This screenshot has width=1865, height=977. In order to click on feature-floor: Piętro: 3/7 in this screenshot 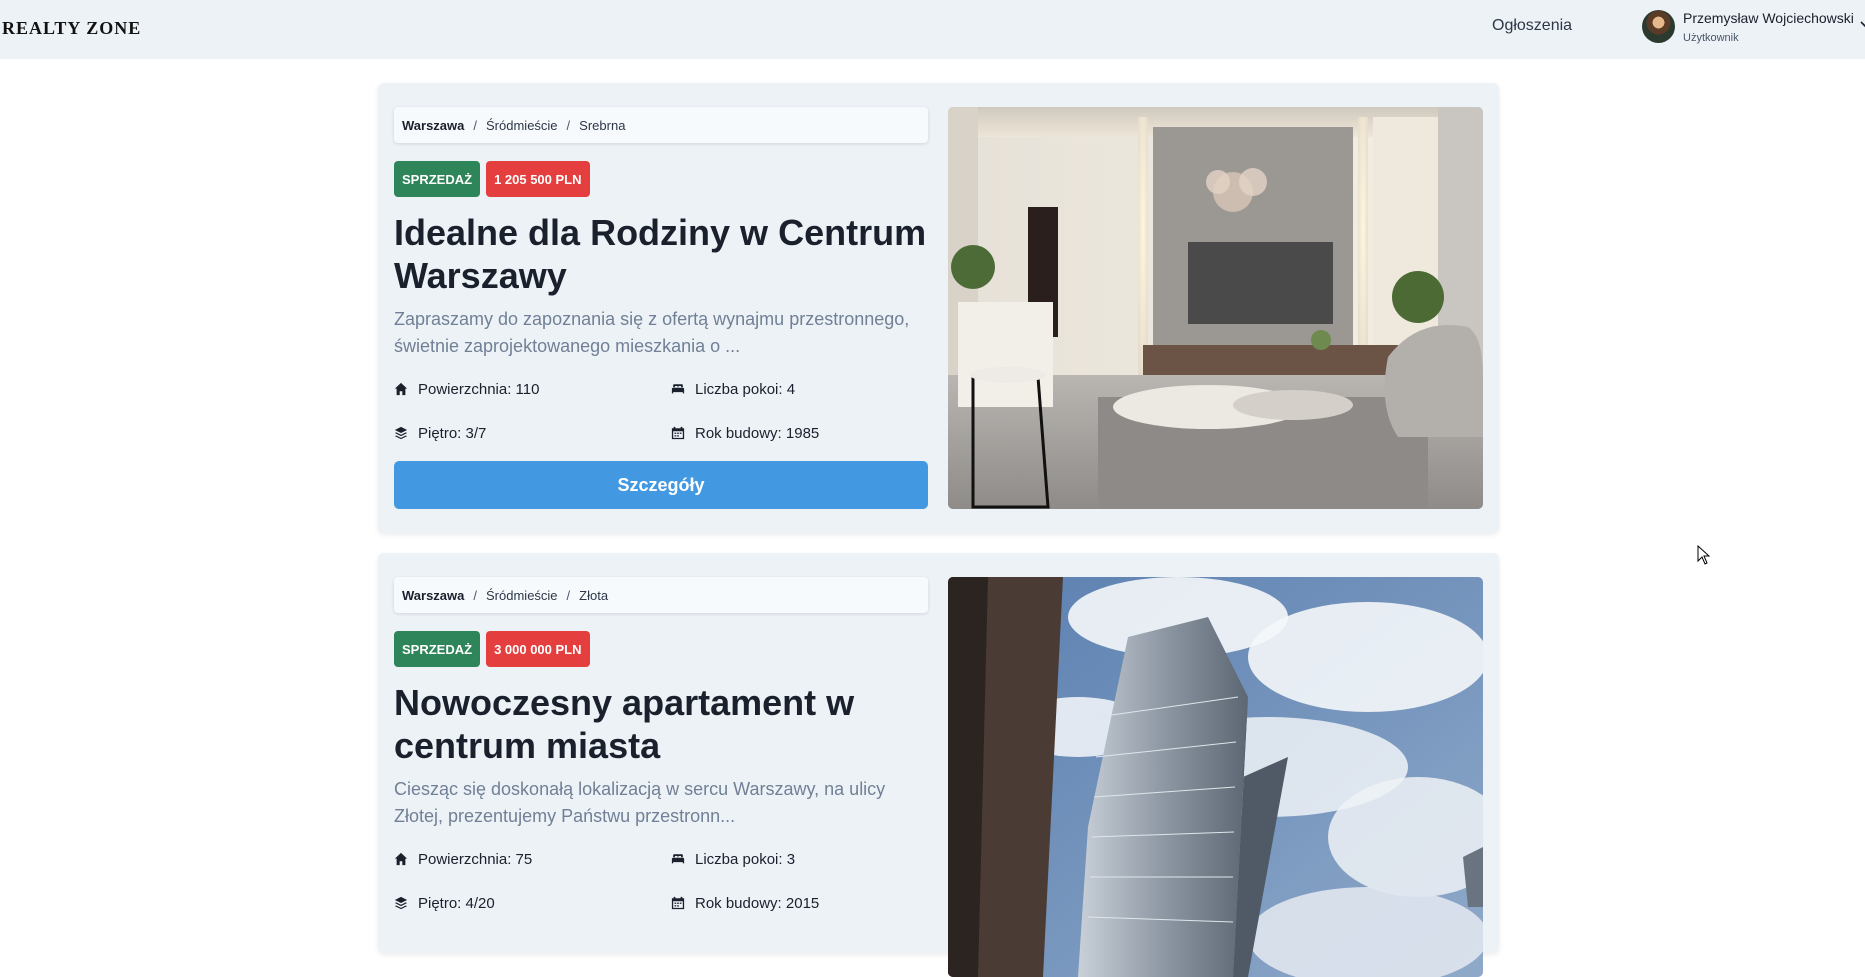, I will do `click(440, 433)`.